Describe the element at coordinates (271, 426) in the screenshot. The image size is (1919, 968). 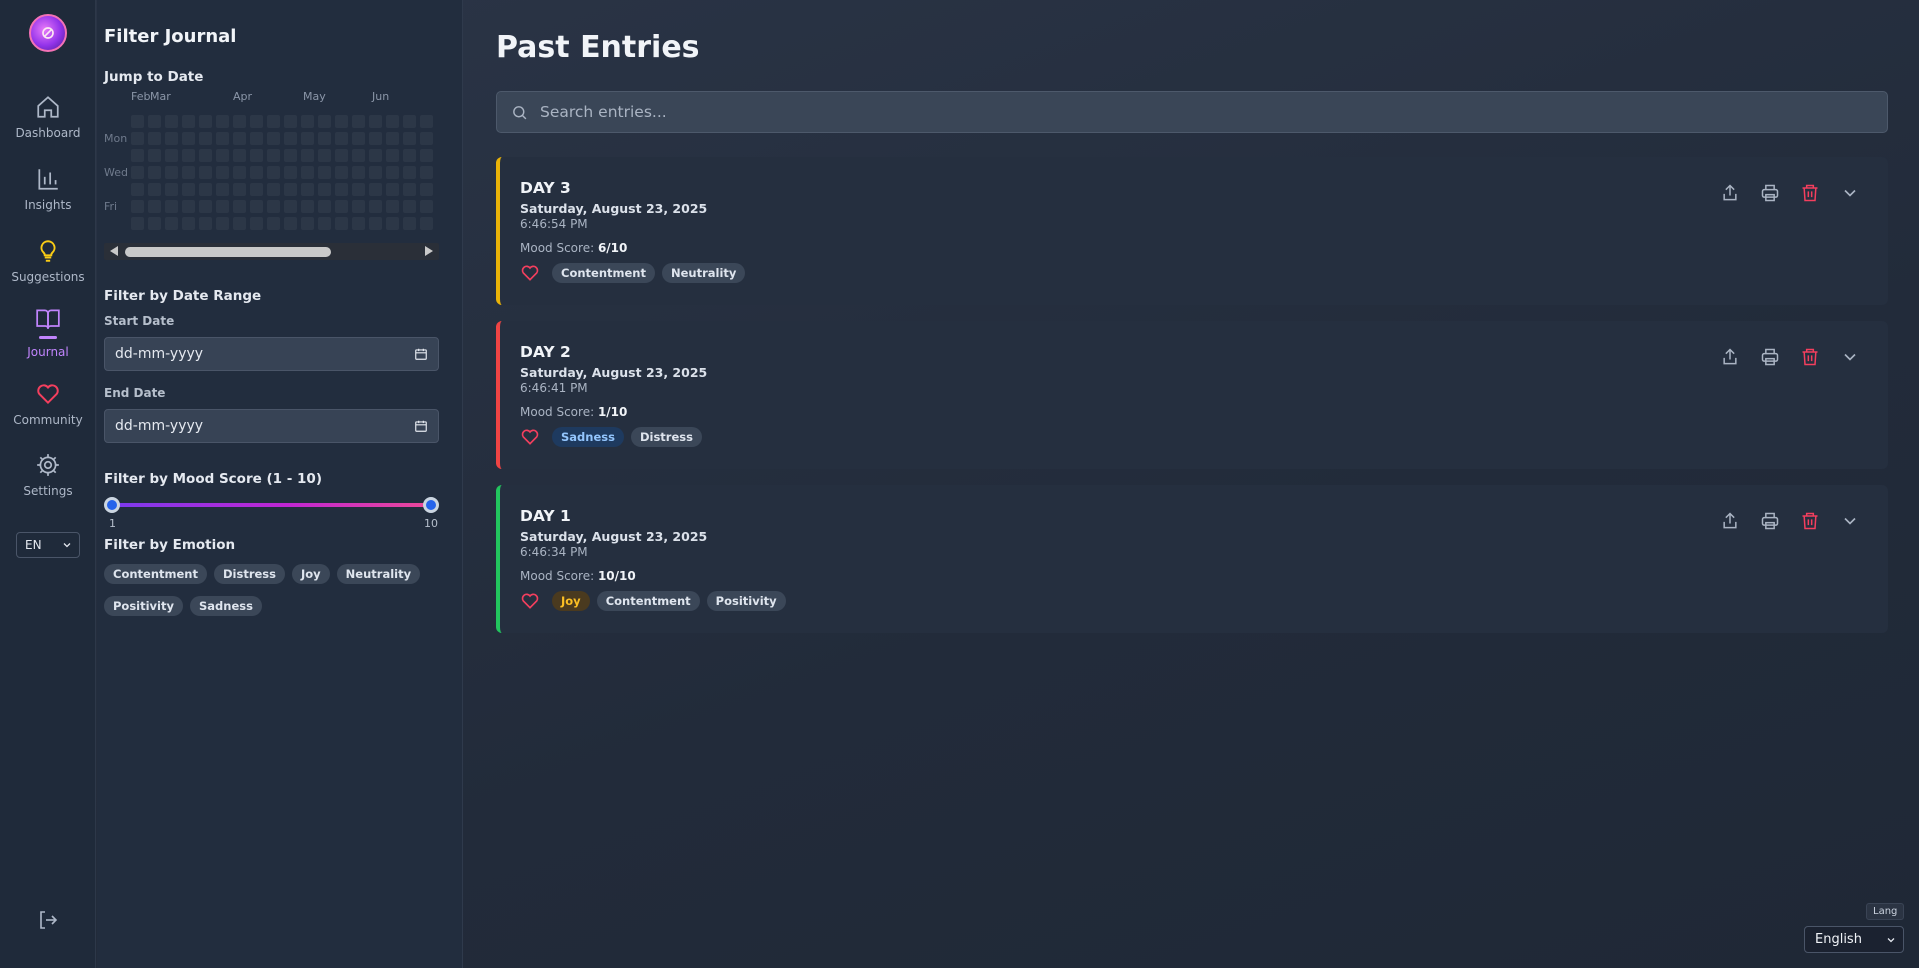
I see `end-date-input: dd-mm-yyyy` at that location.